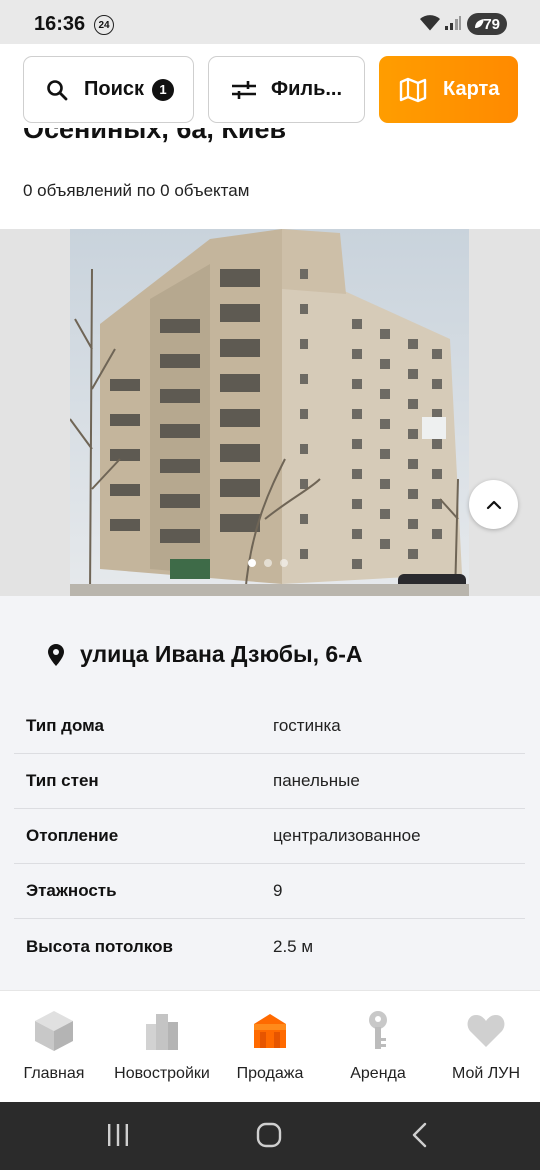  I want to click on address-line: улица Ивана Дзюбы, 6-А, so click(205, 654).